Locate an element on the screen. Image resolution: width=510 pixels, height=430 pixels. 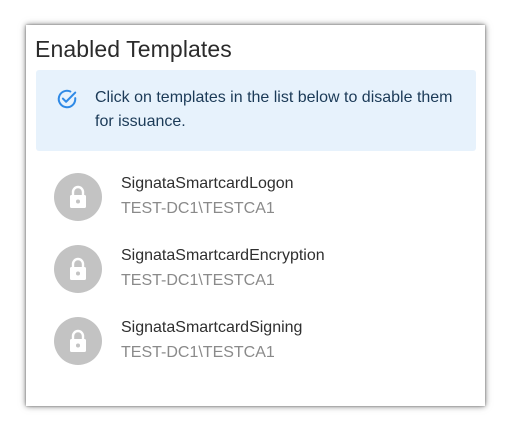
check-circle-icon is located at coordinates (67, 99).